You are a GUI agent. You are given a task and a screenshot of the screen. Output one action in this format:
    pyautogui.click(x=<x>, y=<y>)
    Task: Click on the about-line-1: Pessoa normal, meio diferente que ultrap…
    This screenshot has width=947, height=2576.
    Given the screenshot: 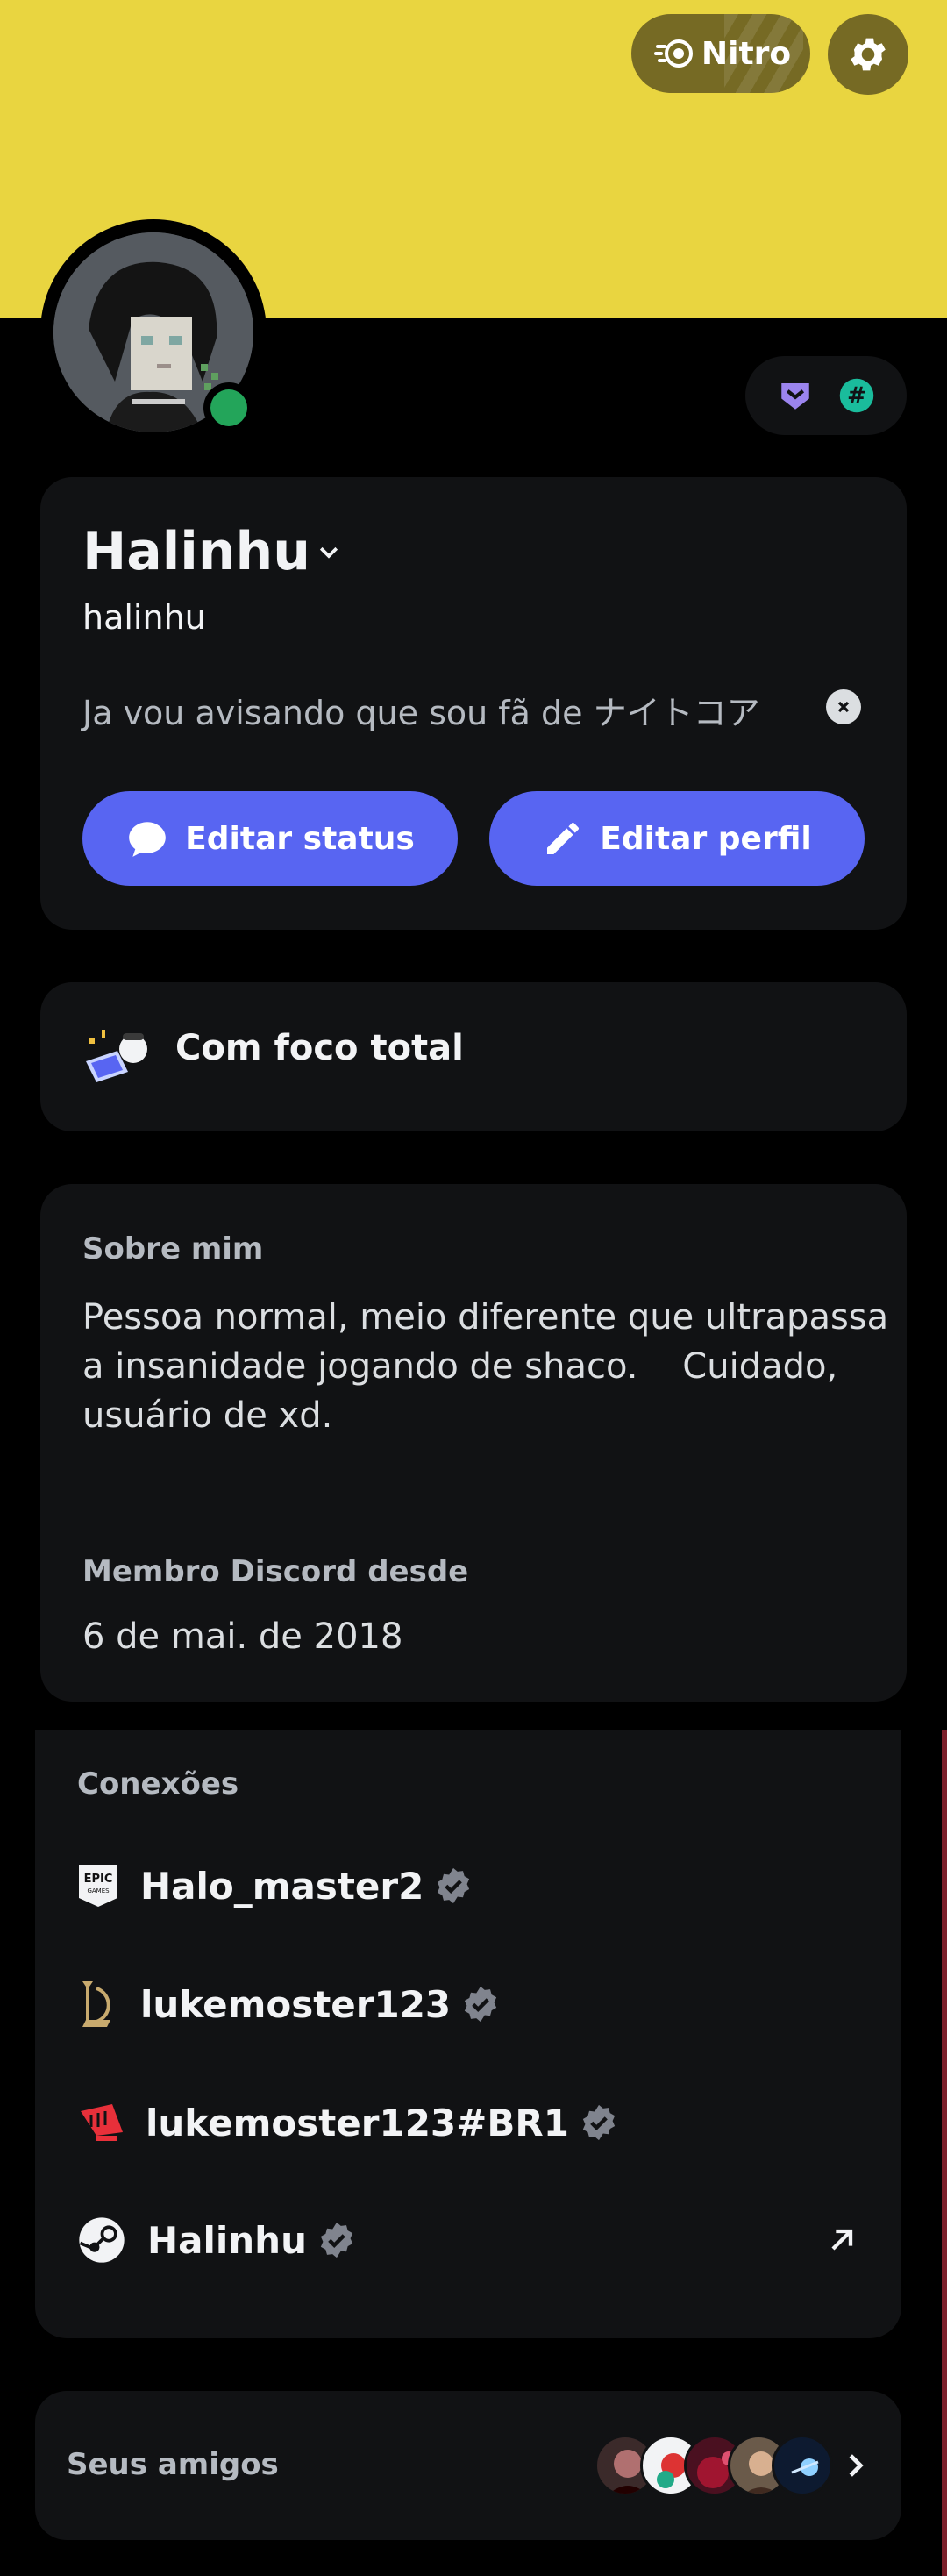 What is the action you would take?
    pyautogui.click(x=486, y=1318)
    